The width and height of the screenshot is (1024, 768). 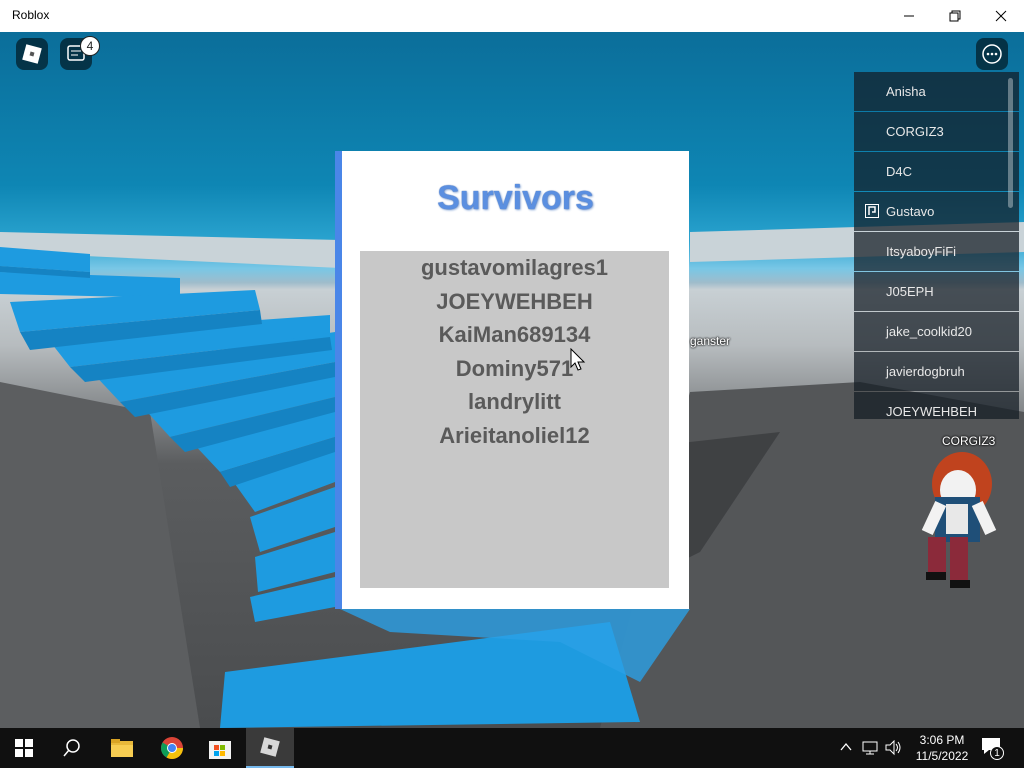 I want to click on roblox-taskbar-button, so click(x=270, y=748).